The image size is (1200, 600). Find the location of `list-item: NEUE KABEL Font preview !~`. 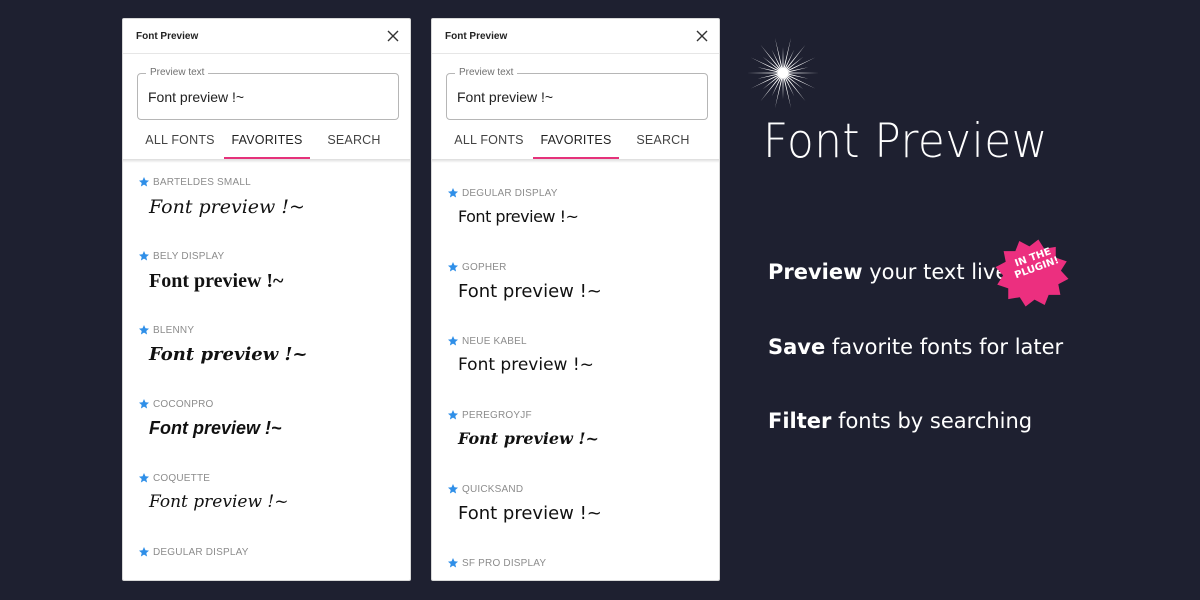

list-item: NEUE KABEL Font preview !~ is located at coordinates (577, 355).